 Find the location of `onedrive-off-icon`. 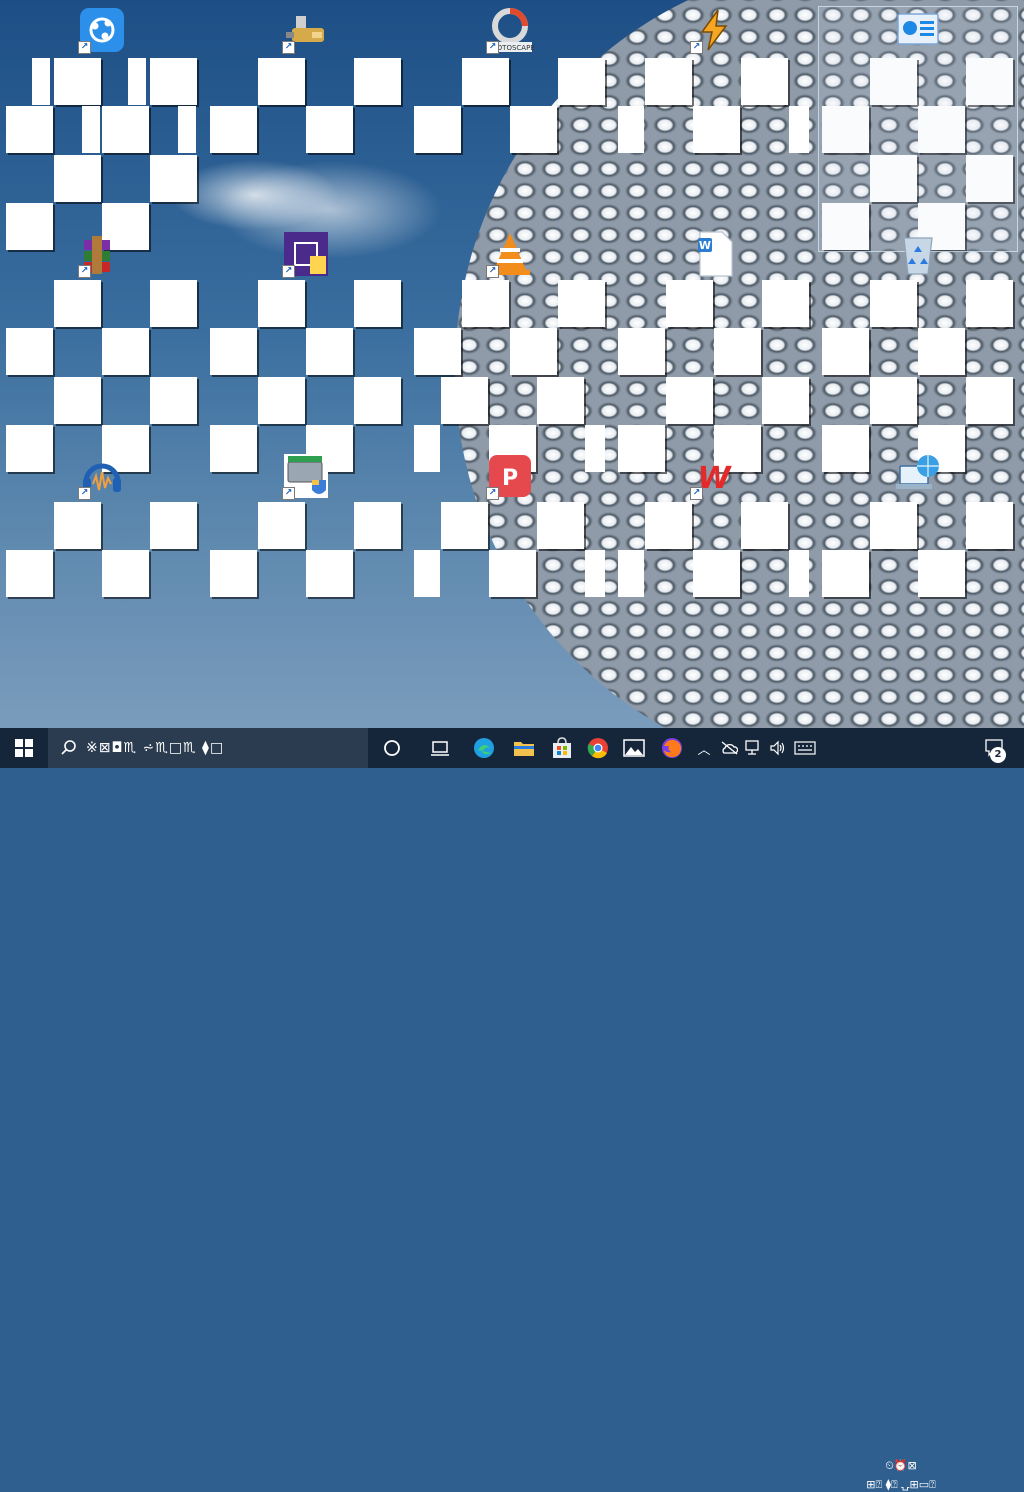

onedrive-off-icon is located at coordinates (729, 748).